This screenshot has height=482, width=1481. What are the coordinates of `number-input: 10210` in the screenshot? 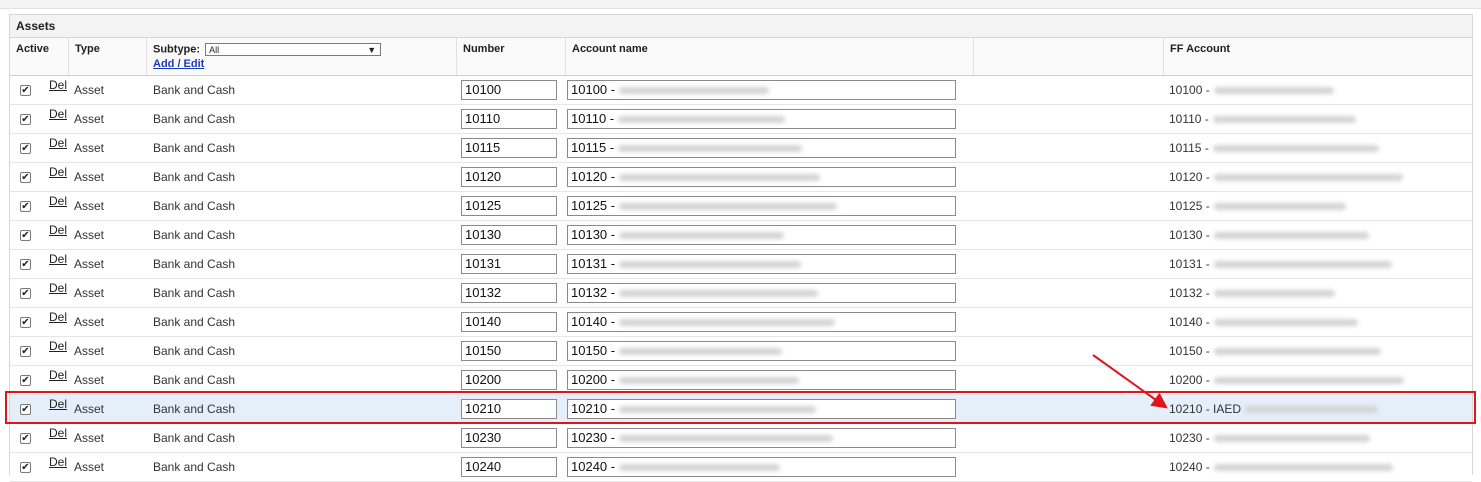 It's located at (509, 409).